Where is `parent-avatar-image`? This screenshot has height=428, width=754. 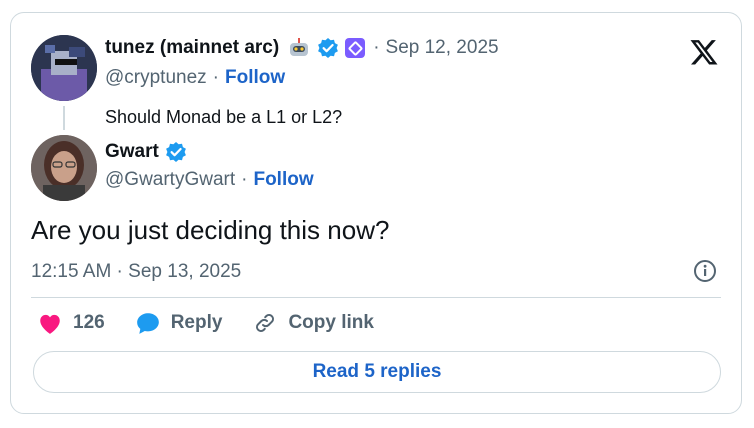 parent-avatar-image is located at coordinates (64, 68).